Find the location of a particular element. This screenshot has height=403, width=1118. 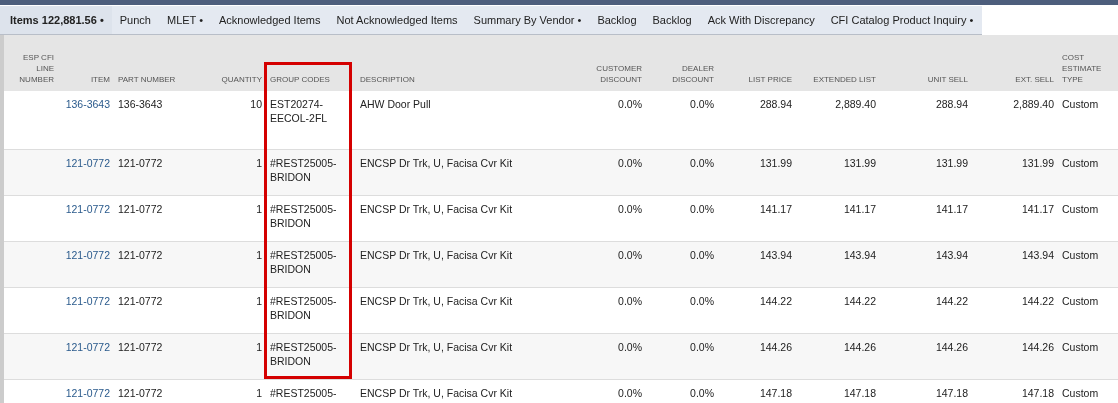

table-row: 121-0772 121-0772 1 #REST25005-BRIDON ENCSP Dr Trk, U, Facisa Cvr Kit 0.0% 0.0% 143.94 143.94 143.94 143.94 Custom is located at coordinates (561, 265).